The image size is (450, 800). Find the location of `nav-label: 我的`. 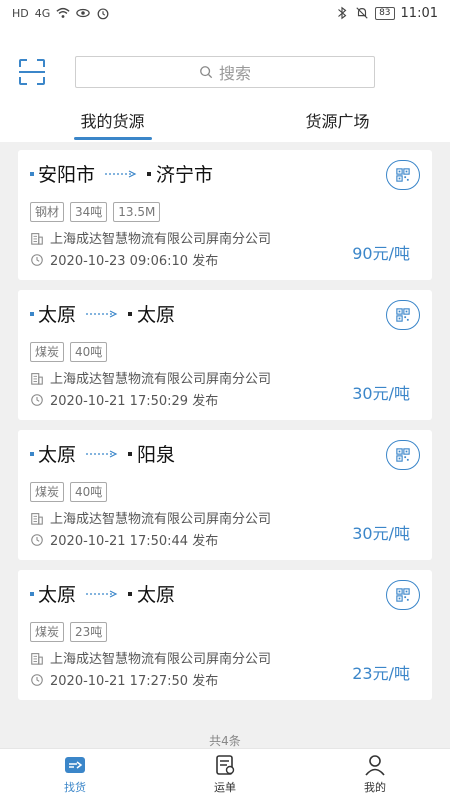

nav-label: 我的 is located at coordinates (375, 787).